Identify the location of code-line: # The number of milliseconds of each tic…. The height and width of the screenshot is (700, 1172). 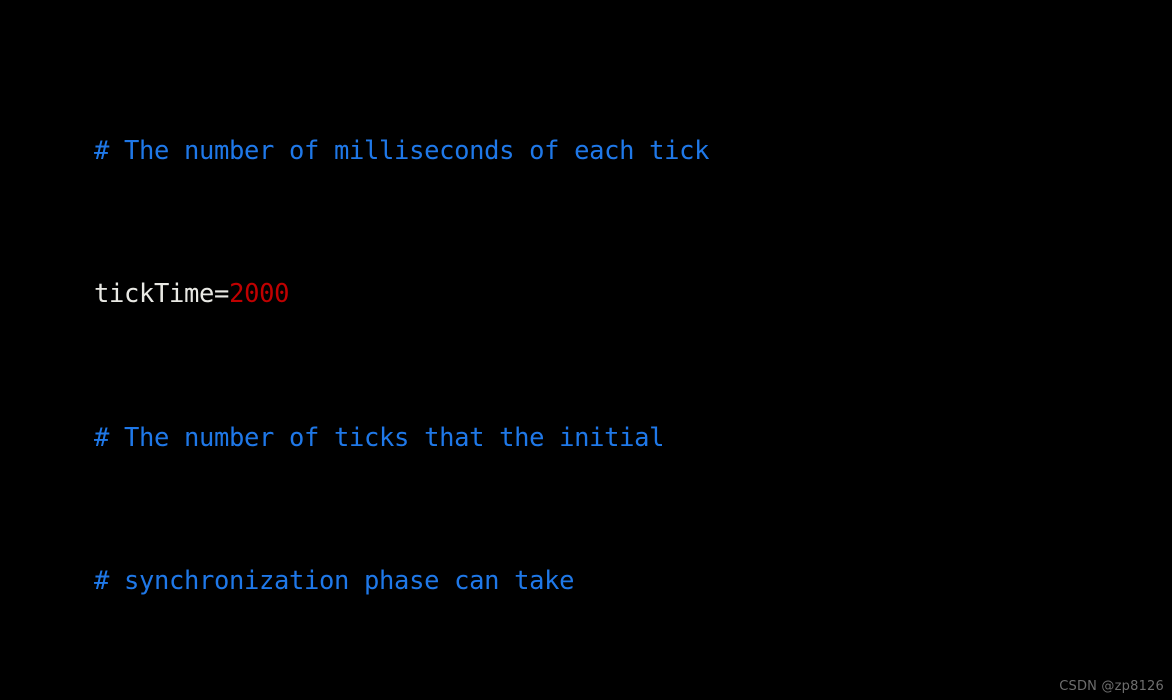
(586, 132).